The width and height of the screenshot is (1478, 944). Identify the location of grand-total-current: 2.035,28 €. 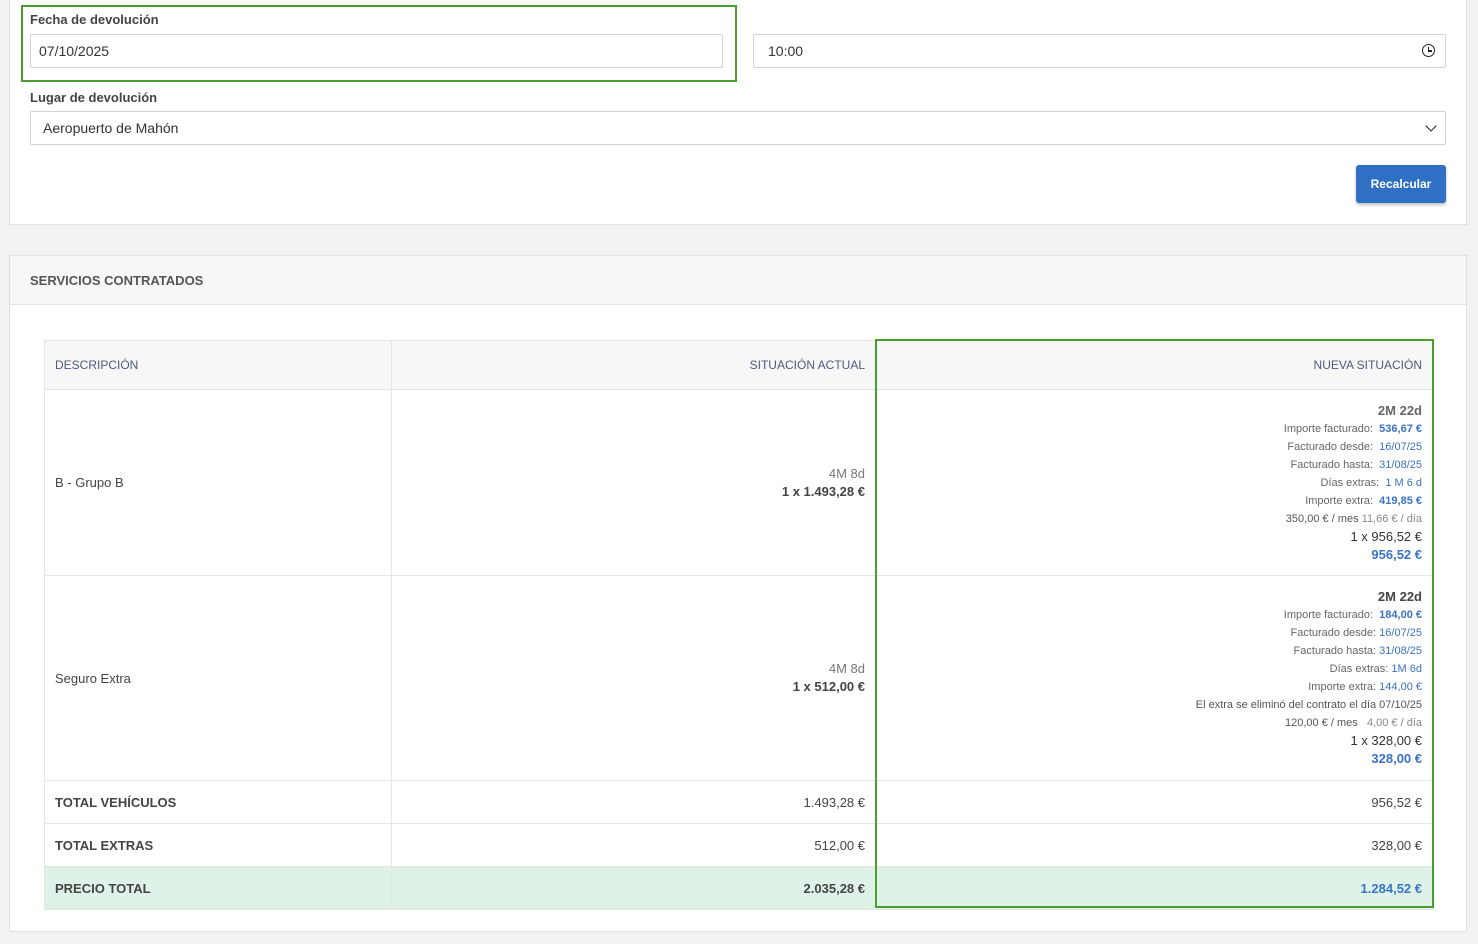
(634, 888).